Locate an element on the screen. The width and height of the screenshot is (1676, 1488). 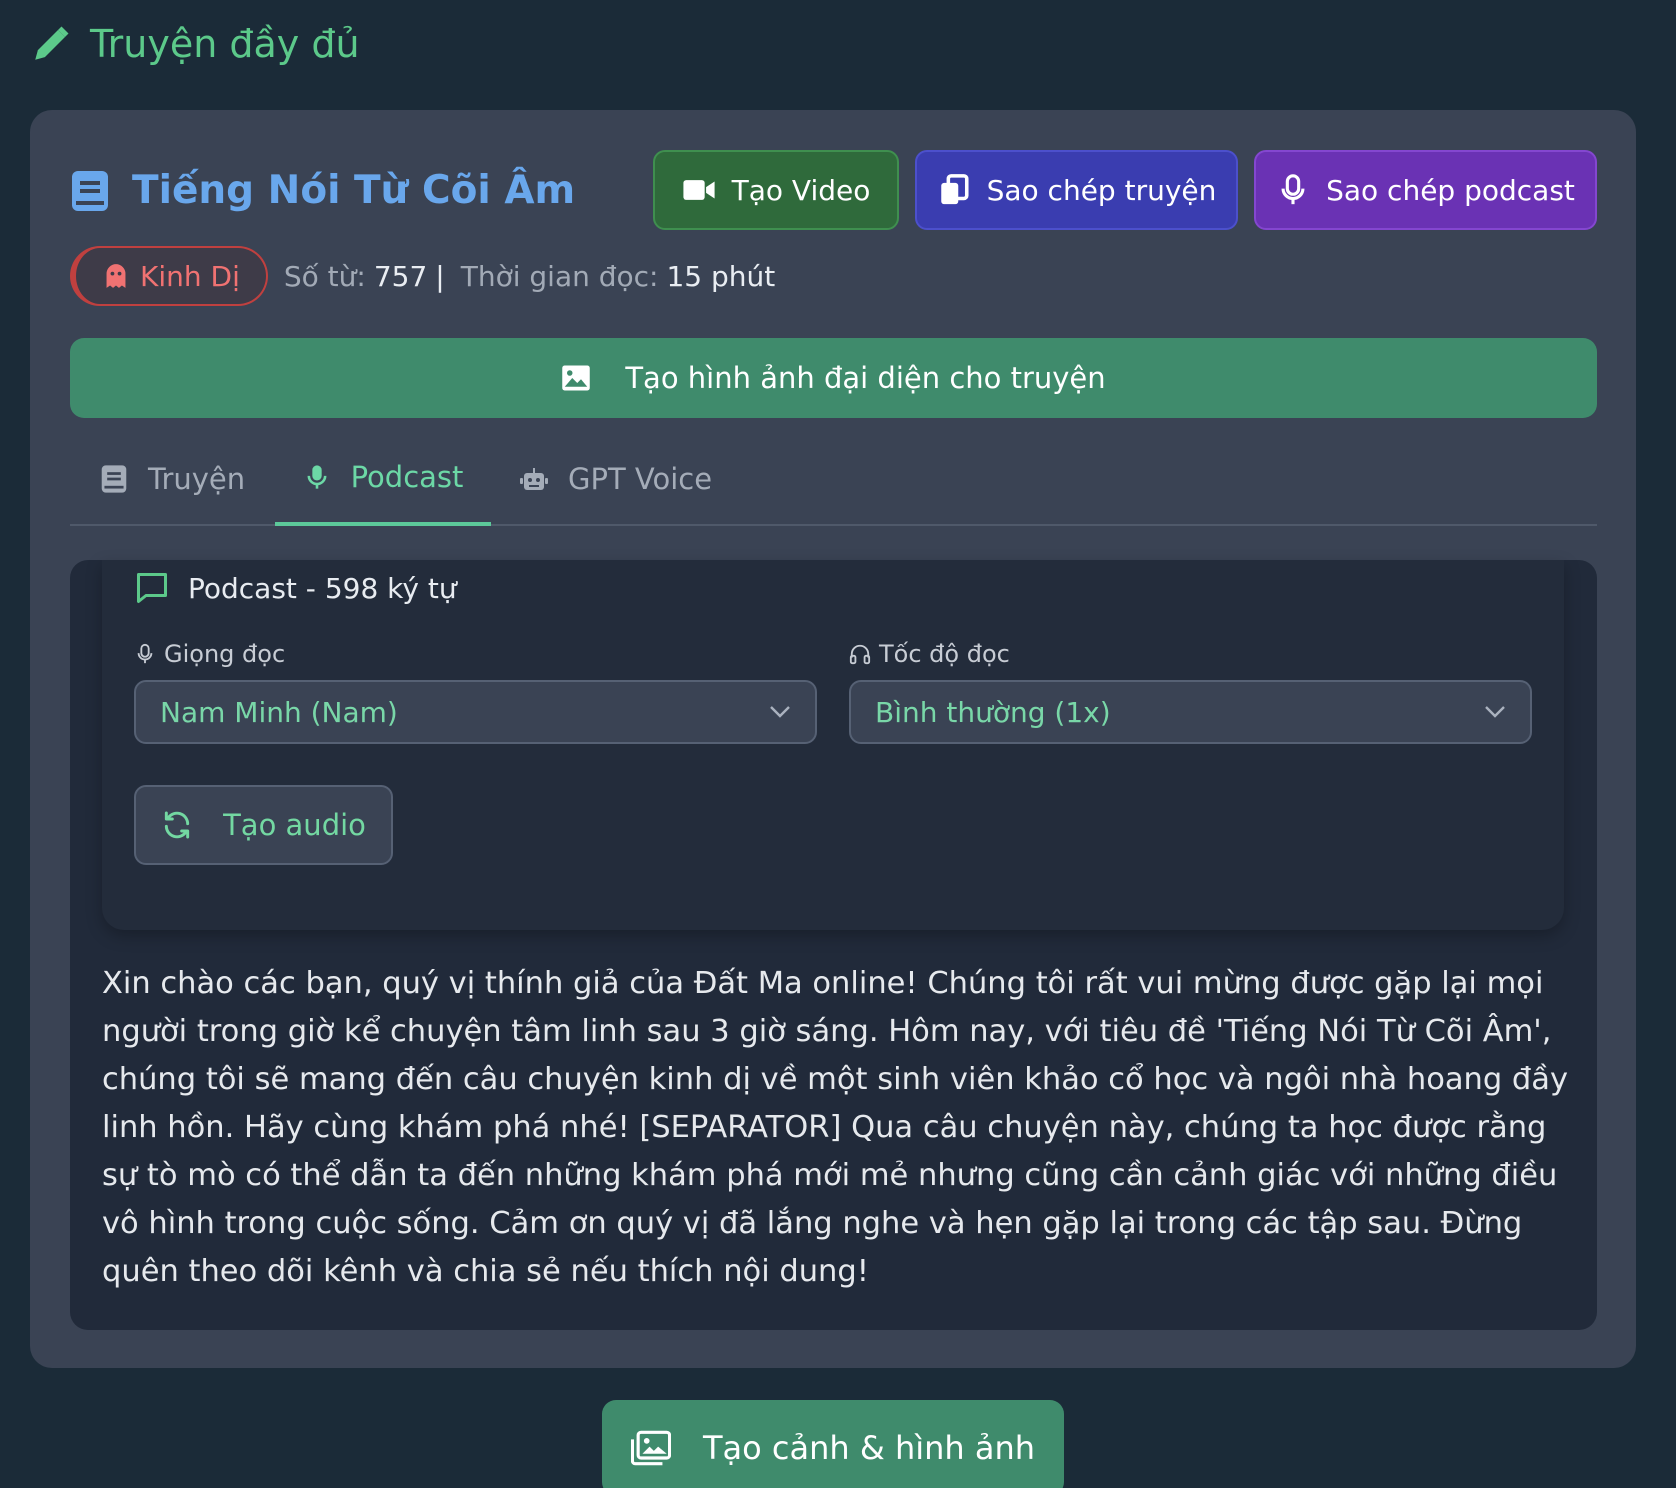
tab-podcast: Podcast is located at coordinates (383, 477).